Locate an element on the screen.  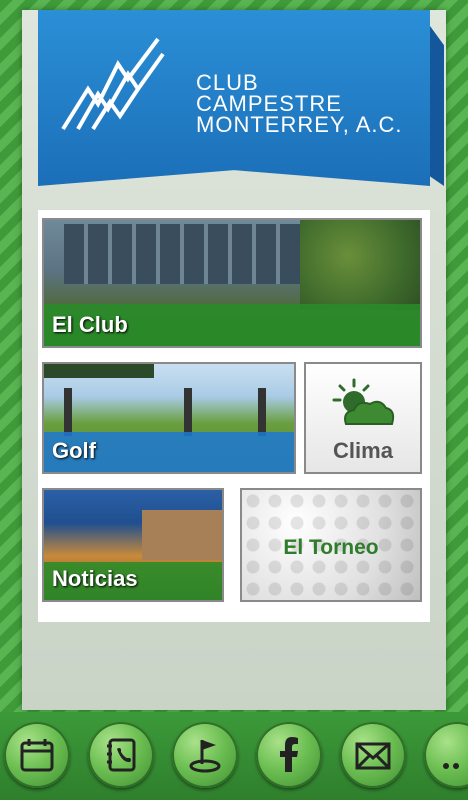
tile-golf-label: Golf is located at coordinates (74, 450).